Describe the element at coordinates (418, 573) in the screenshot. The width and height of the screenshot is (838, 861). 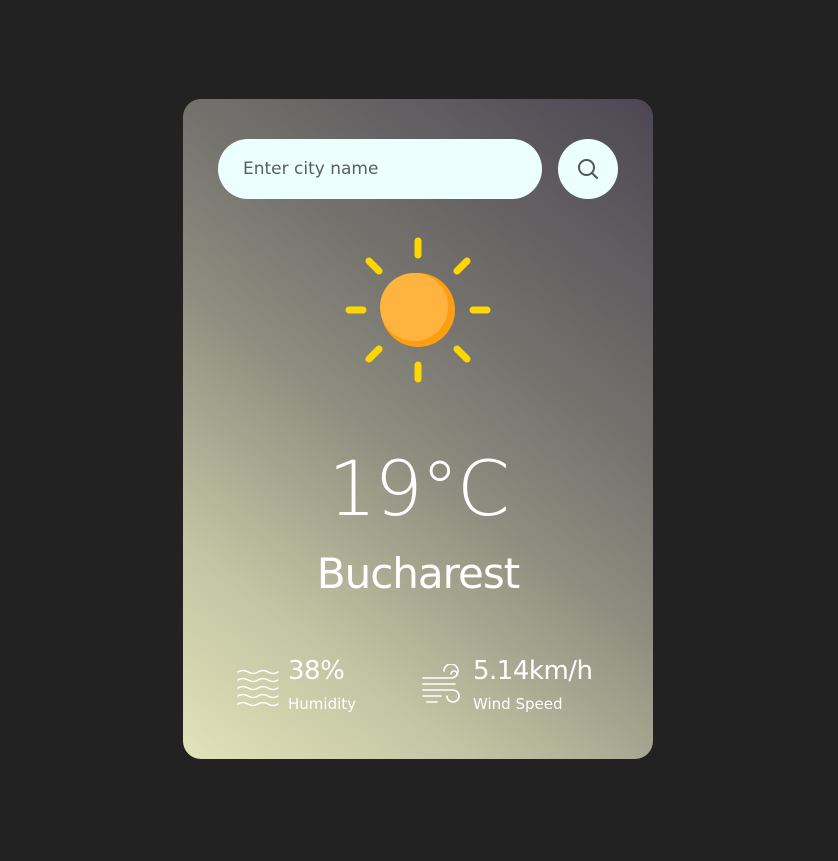
I see `city-name: Bucharest` at that location.